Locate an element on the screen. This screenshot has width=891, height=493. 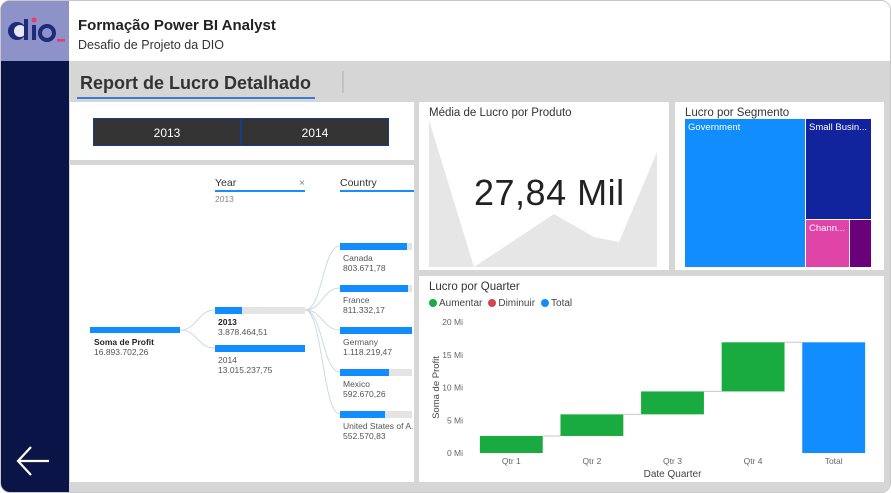
country-node-value: 592.670,26 is located at coordinates (364, 394).